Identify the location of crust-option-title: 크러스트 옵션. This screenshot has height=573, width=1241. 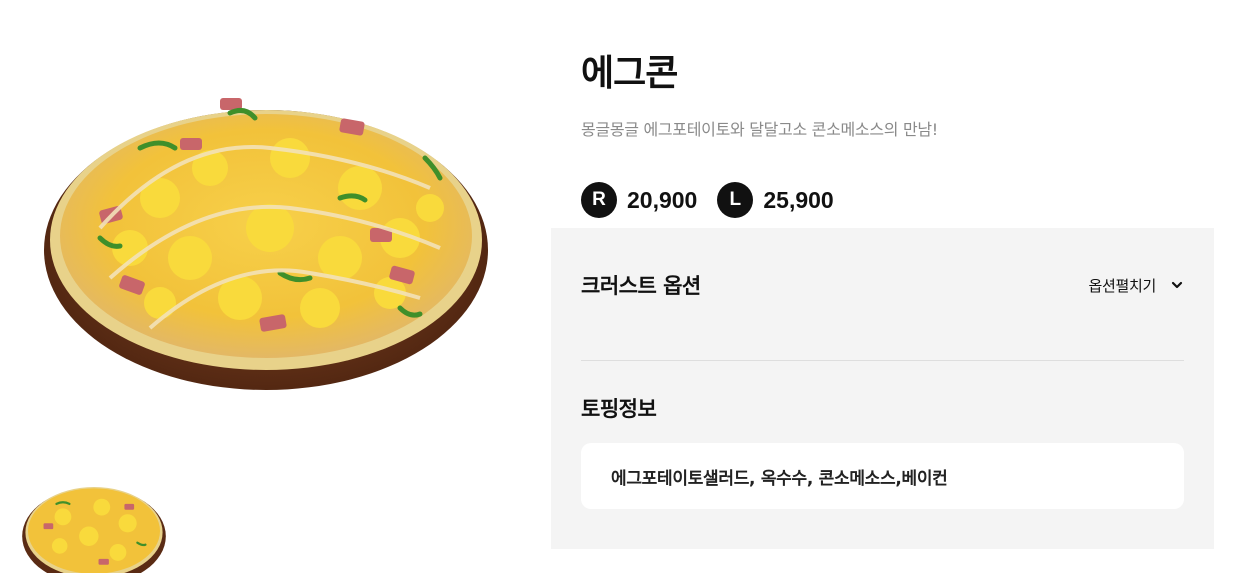
(641, 286).